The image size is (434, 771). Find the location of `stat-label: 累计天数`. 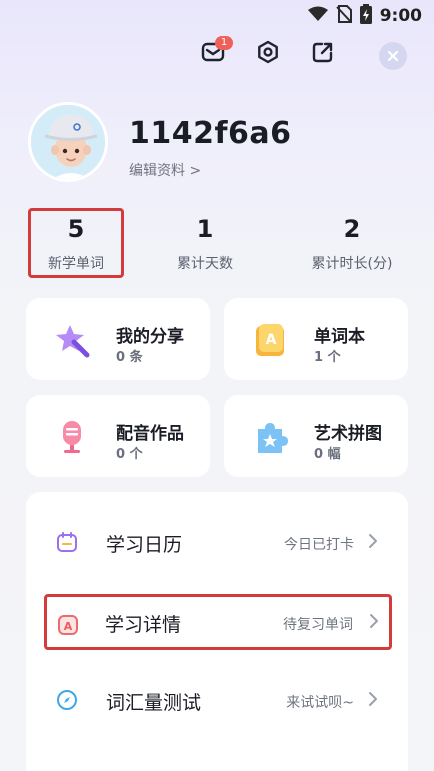

stat-label: 累计天数 is located at coordinates (205, 264).